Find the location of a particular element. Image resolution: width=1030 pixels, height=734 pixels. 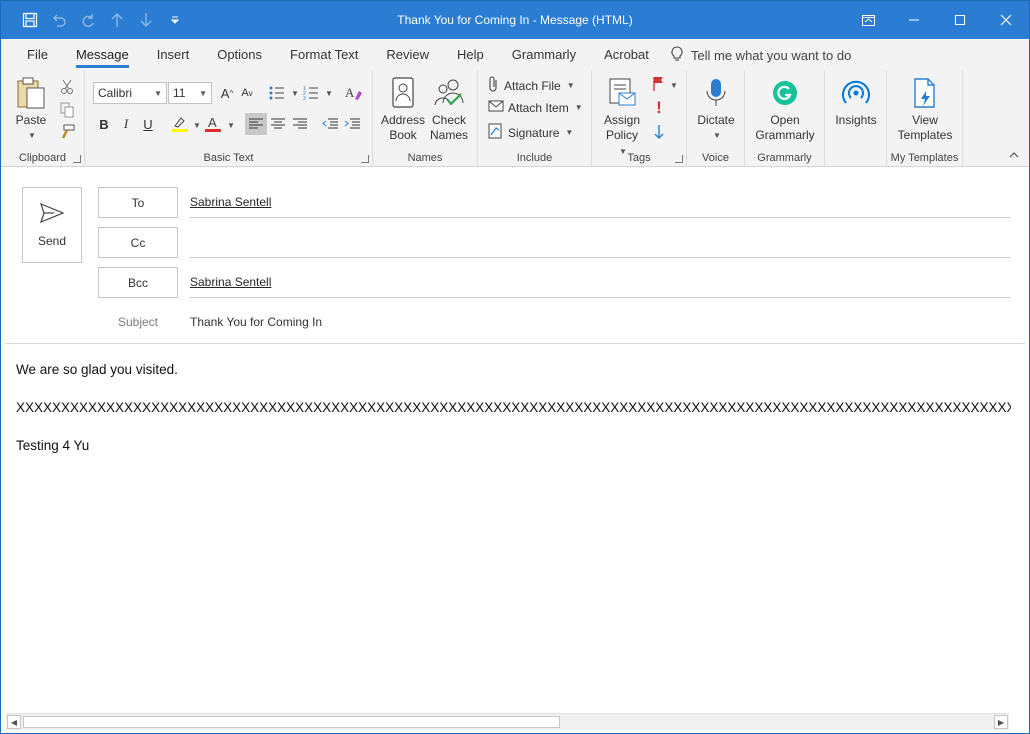

basic-text-launcher-icon is located at coordinates (365, 159).